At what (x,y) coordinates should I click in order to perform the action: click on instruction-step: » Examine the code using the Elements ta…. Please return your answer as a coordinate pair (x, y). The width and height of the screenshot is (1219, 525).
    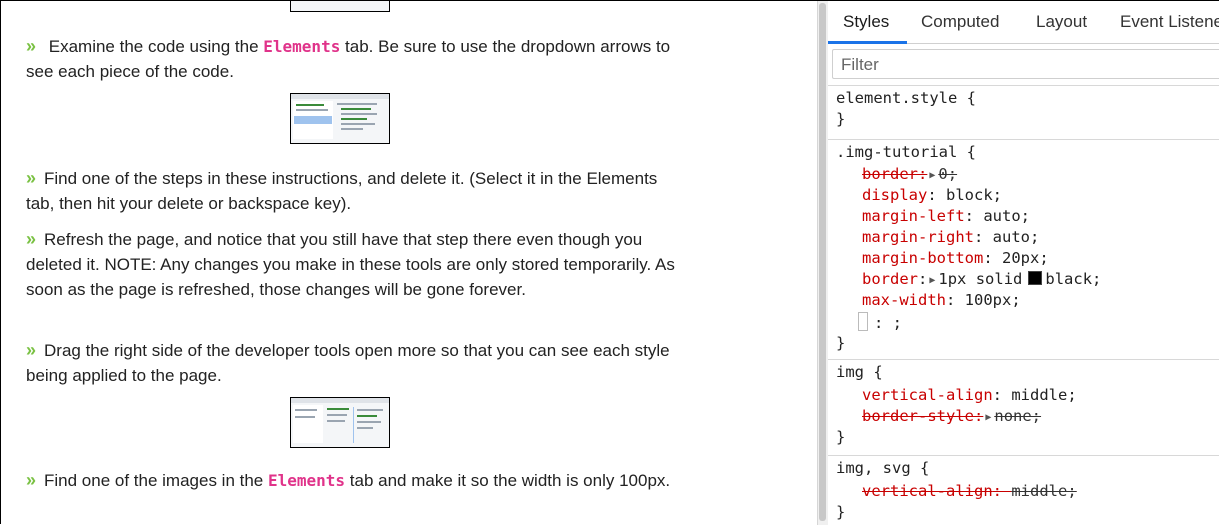
    Looking at the image, I should click on (351, 59).